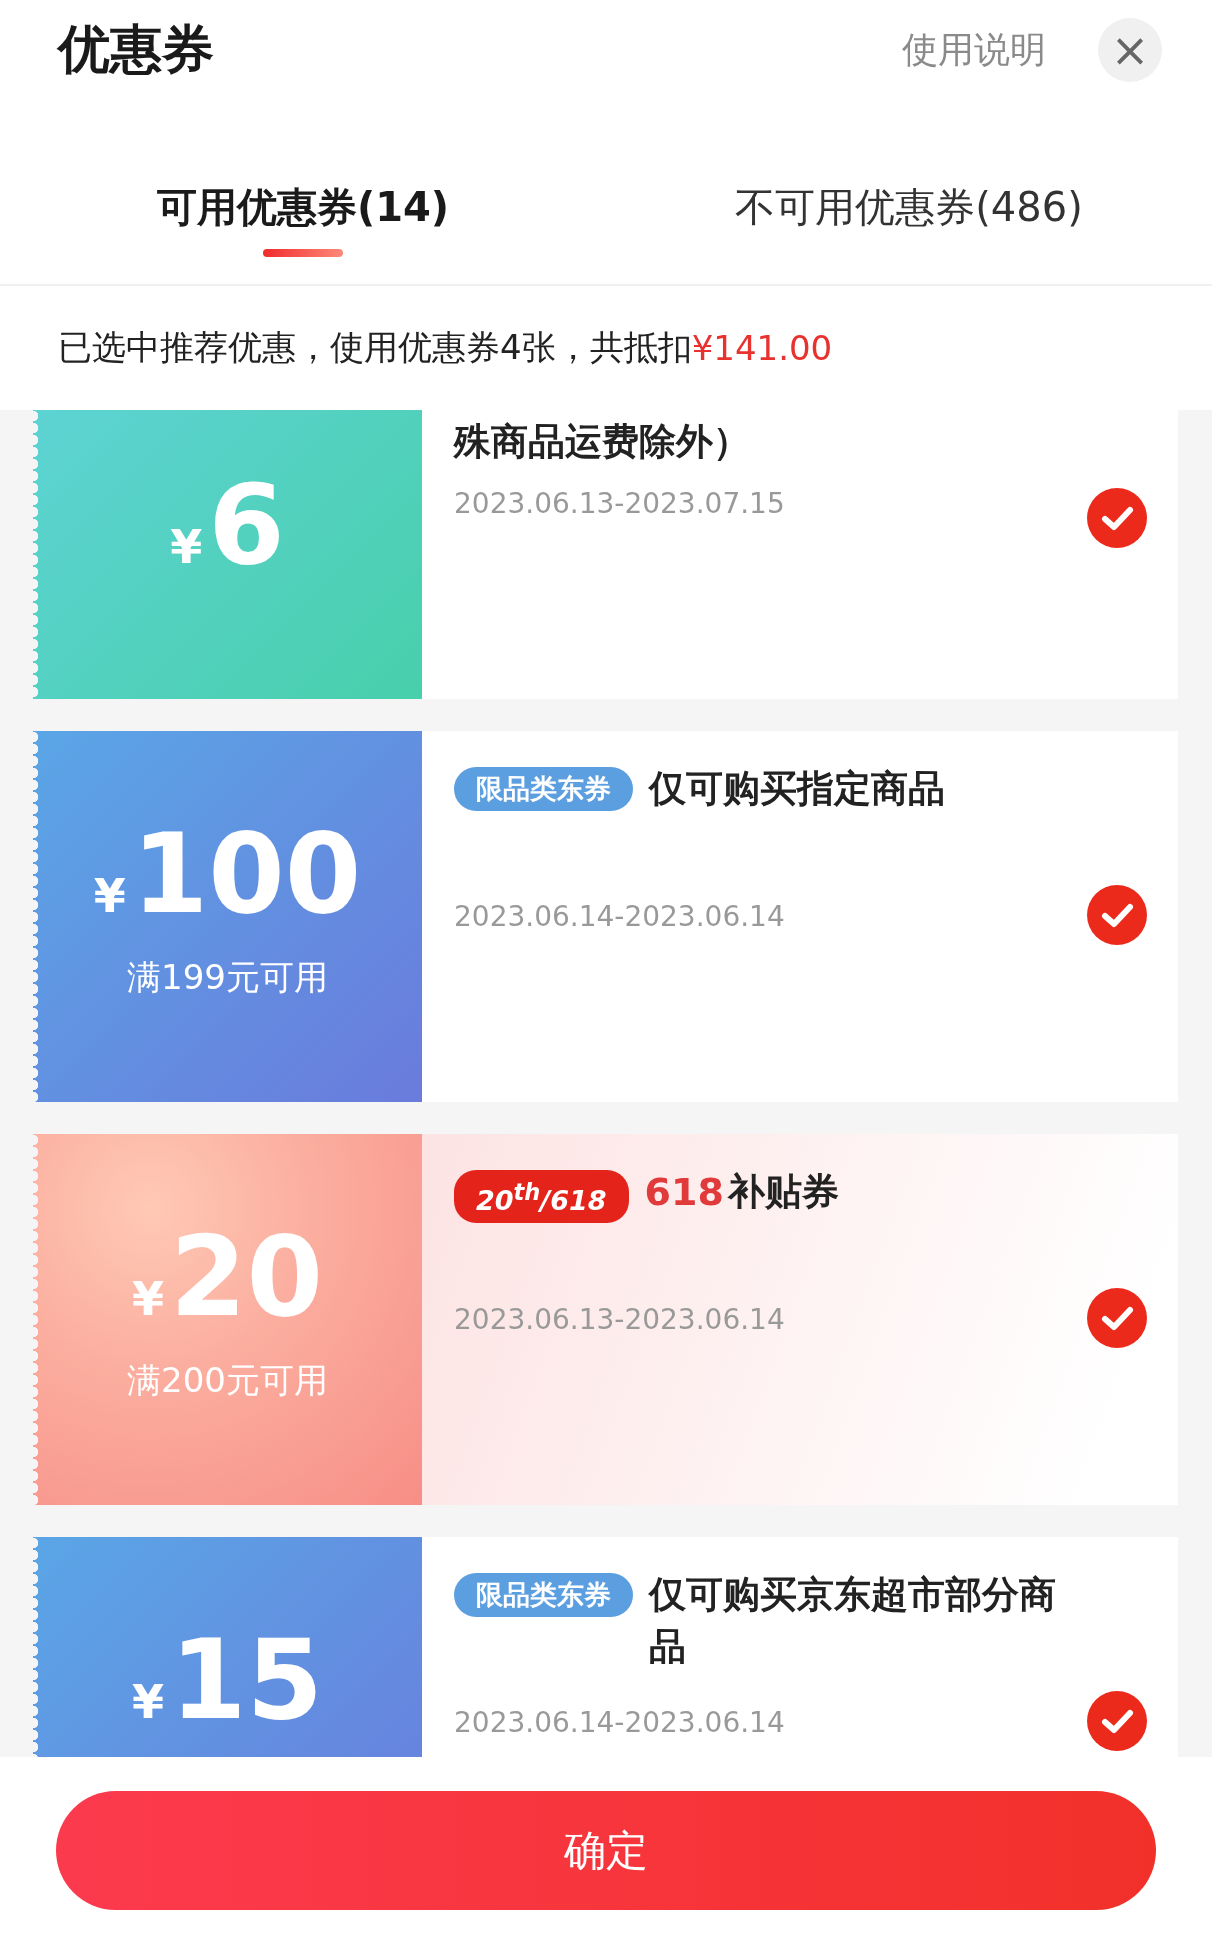  I want to click on coupon-amount: ¥100, so click(227, 874).